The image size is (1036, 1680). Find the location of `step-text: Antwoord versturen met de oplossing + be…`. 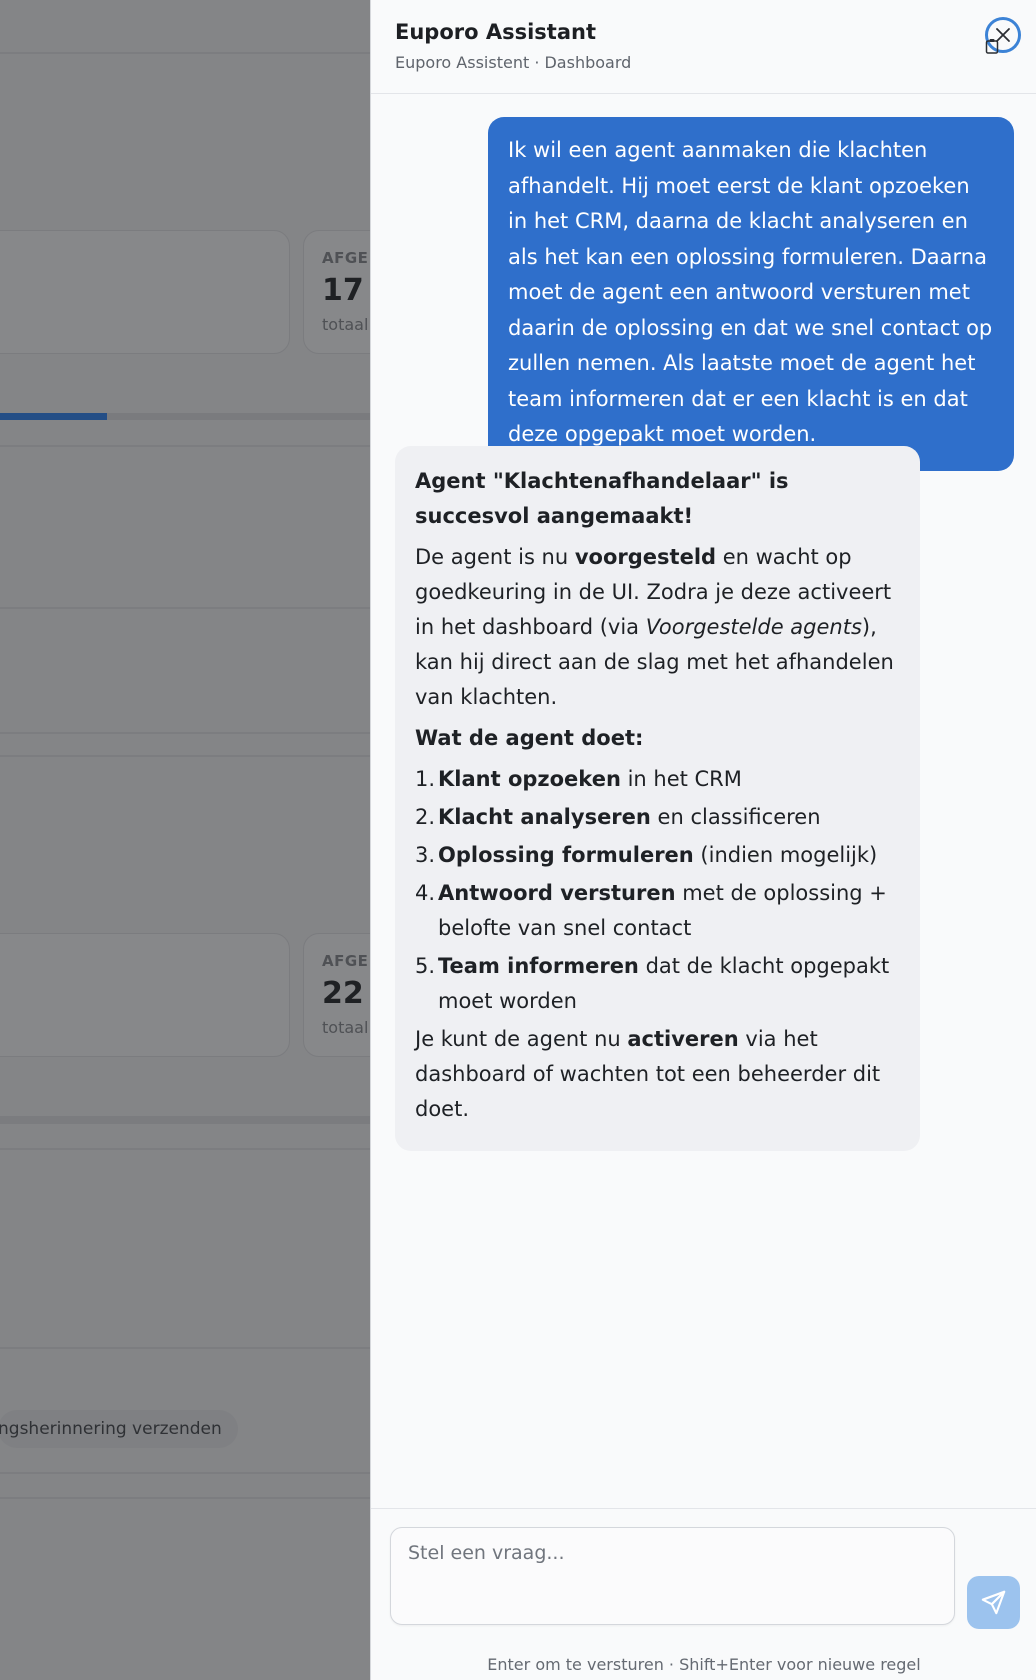

step-text: Antwoord versturen met de oplossing + be… is located at coordinates (669, 911).